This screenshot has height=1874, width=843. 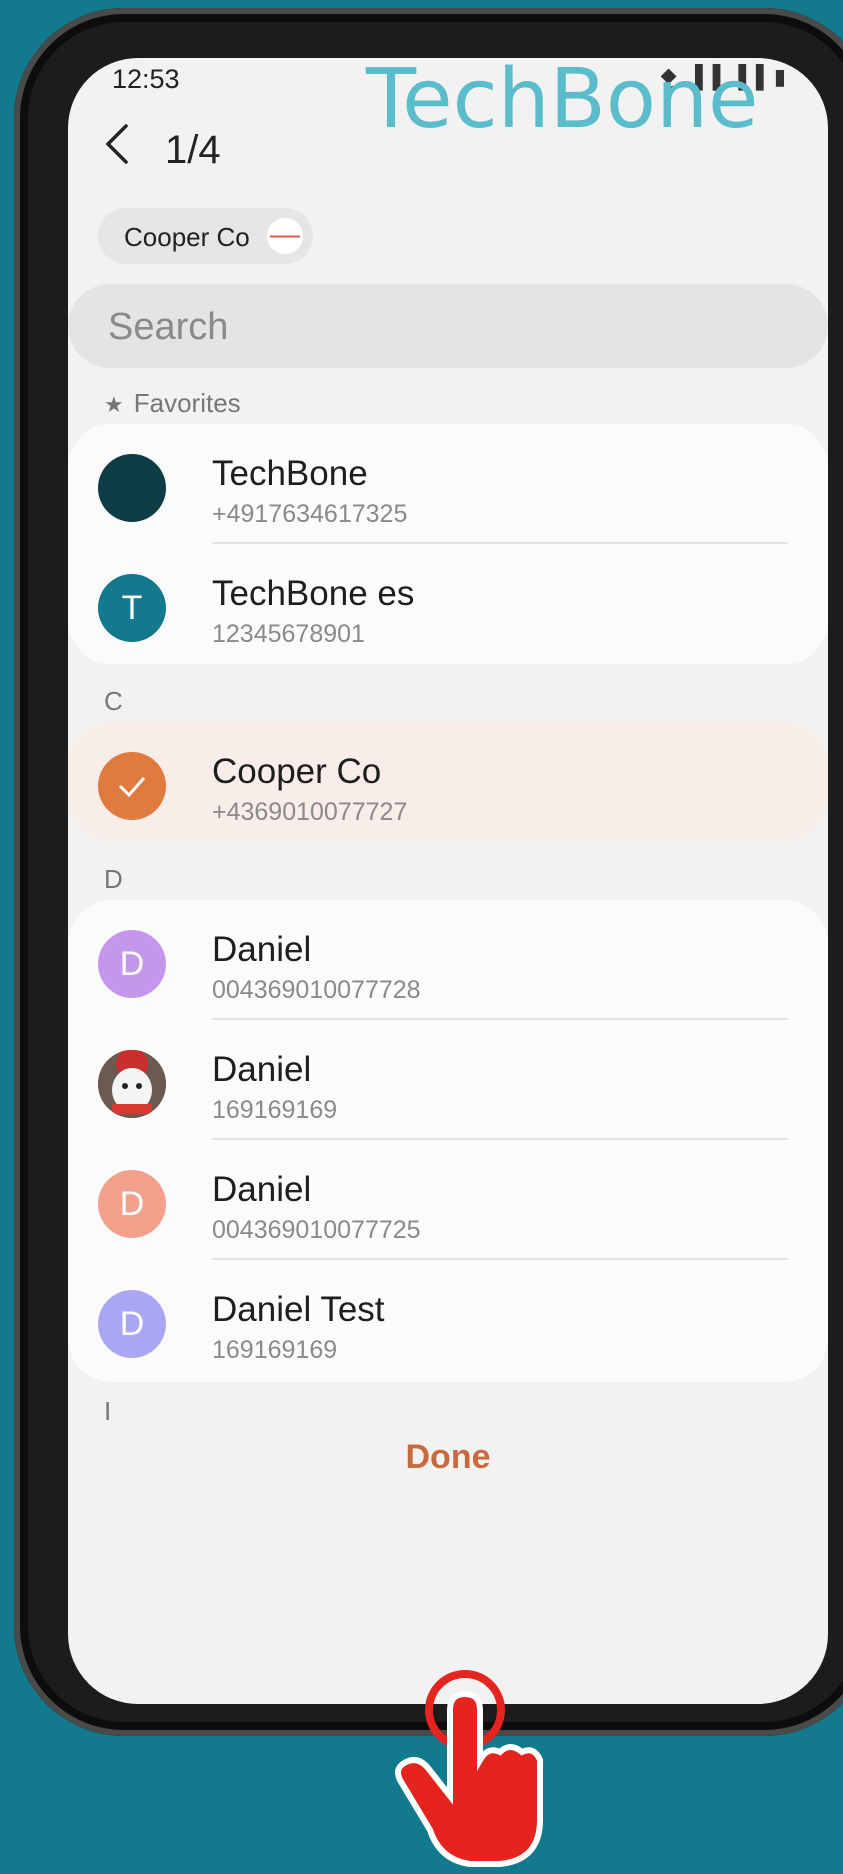 What do you see at coordinates (448, 1457) in the screenshot?
I see `done-button: Done` at bounding box center [448, 1457].